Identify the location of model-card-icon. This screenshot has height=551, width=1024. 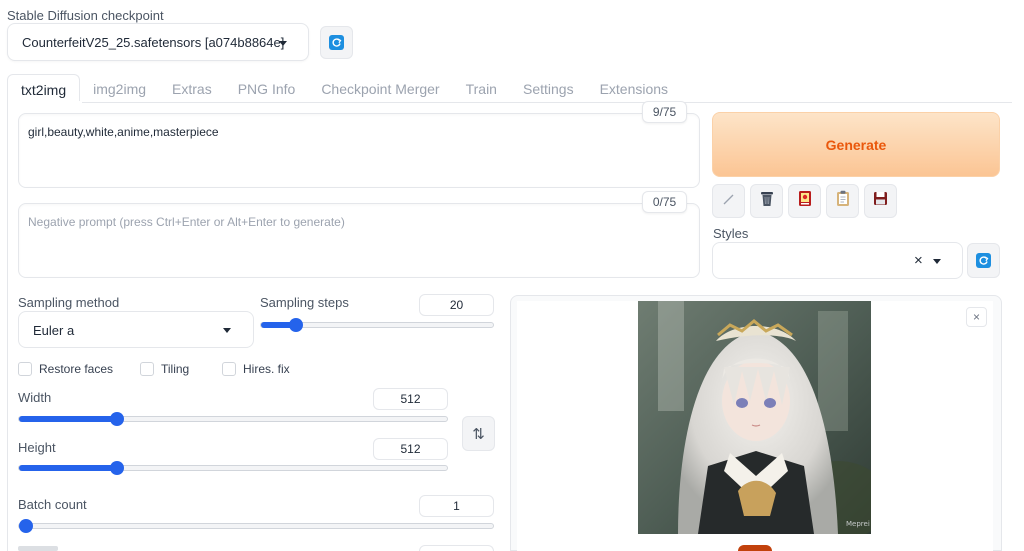
(805, 201).